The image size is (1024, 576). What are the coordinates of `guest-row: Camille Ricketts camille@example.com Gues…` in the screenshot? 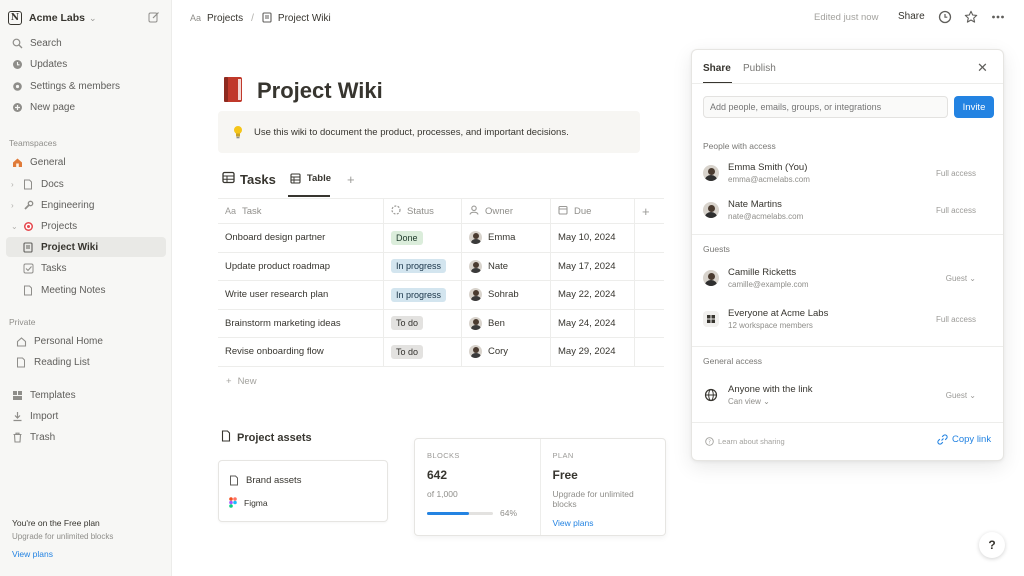 It's located at (848, 278).